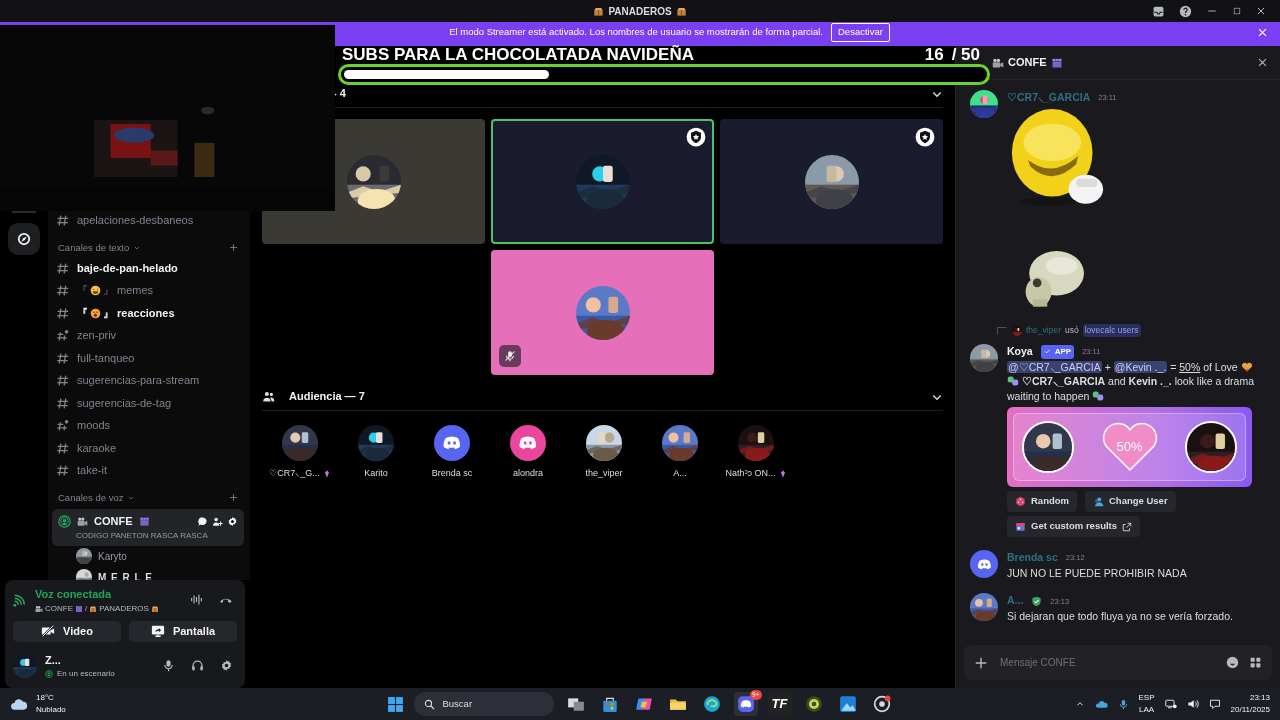  I want to click on channel-link: baje-de-pan-helado, so click(146, 268).